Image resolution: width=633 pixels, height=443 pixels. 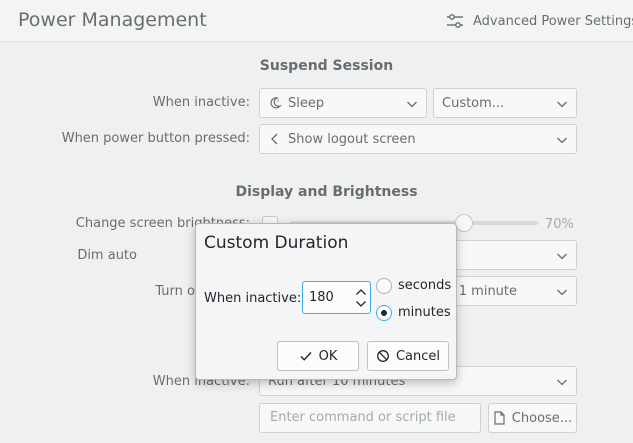 What do you see at coordinates (306, 356) in the screenshot?
I see `checkmark-icon` at bounding box center [306, 356].